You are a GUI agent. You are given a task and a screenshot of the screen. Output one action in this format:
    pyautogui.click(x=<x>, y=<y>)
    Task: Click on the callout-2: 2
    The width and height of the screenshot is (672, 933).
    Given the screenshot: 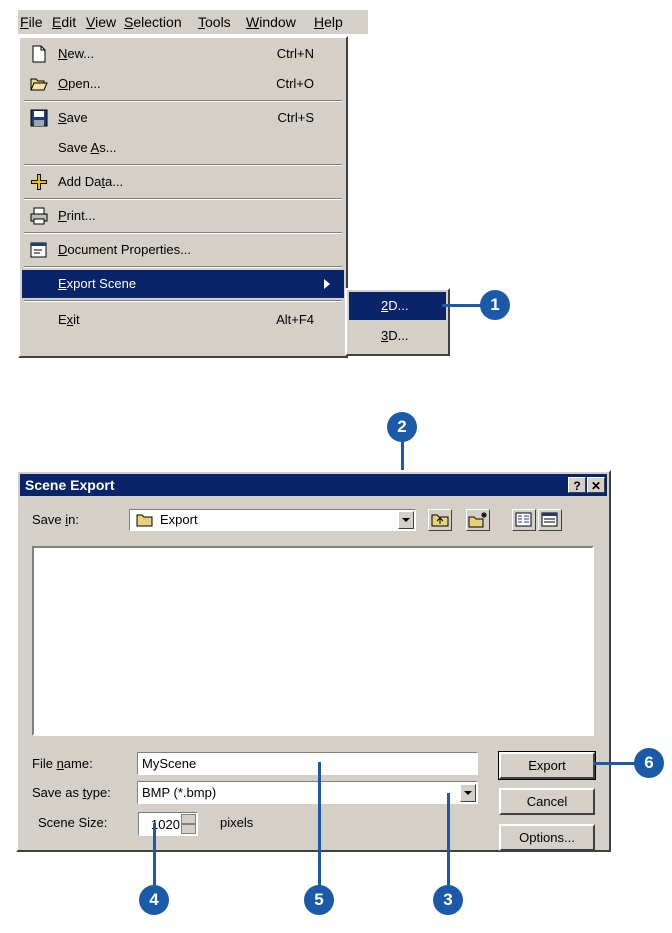 What is the action you would take?
    pyautogui.click(x=402, y=427)
    